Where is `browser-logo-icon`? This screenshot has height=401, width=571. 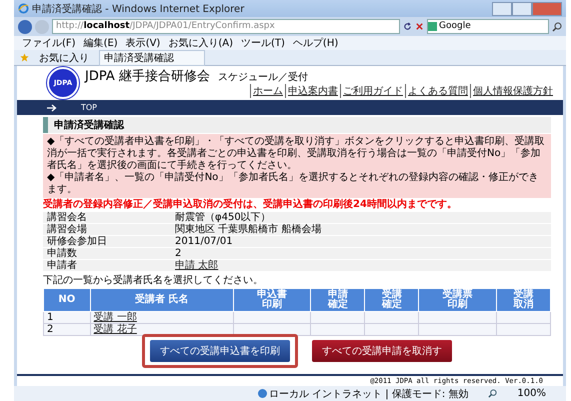
browser-logo-icon is located at coordinates (23, 8).